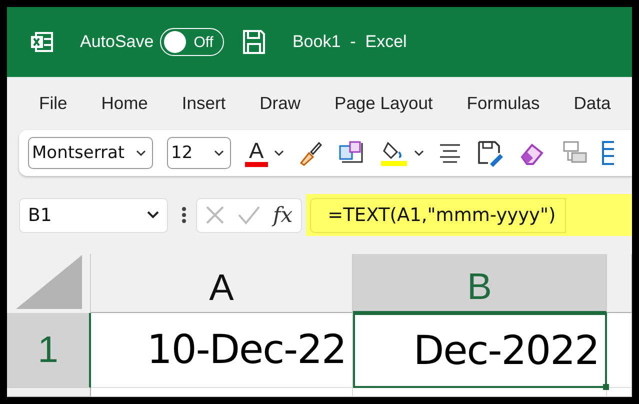  I want to click on save-icon, so click(254, 42).